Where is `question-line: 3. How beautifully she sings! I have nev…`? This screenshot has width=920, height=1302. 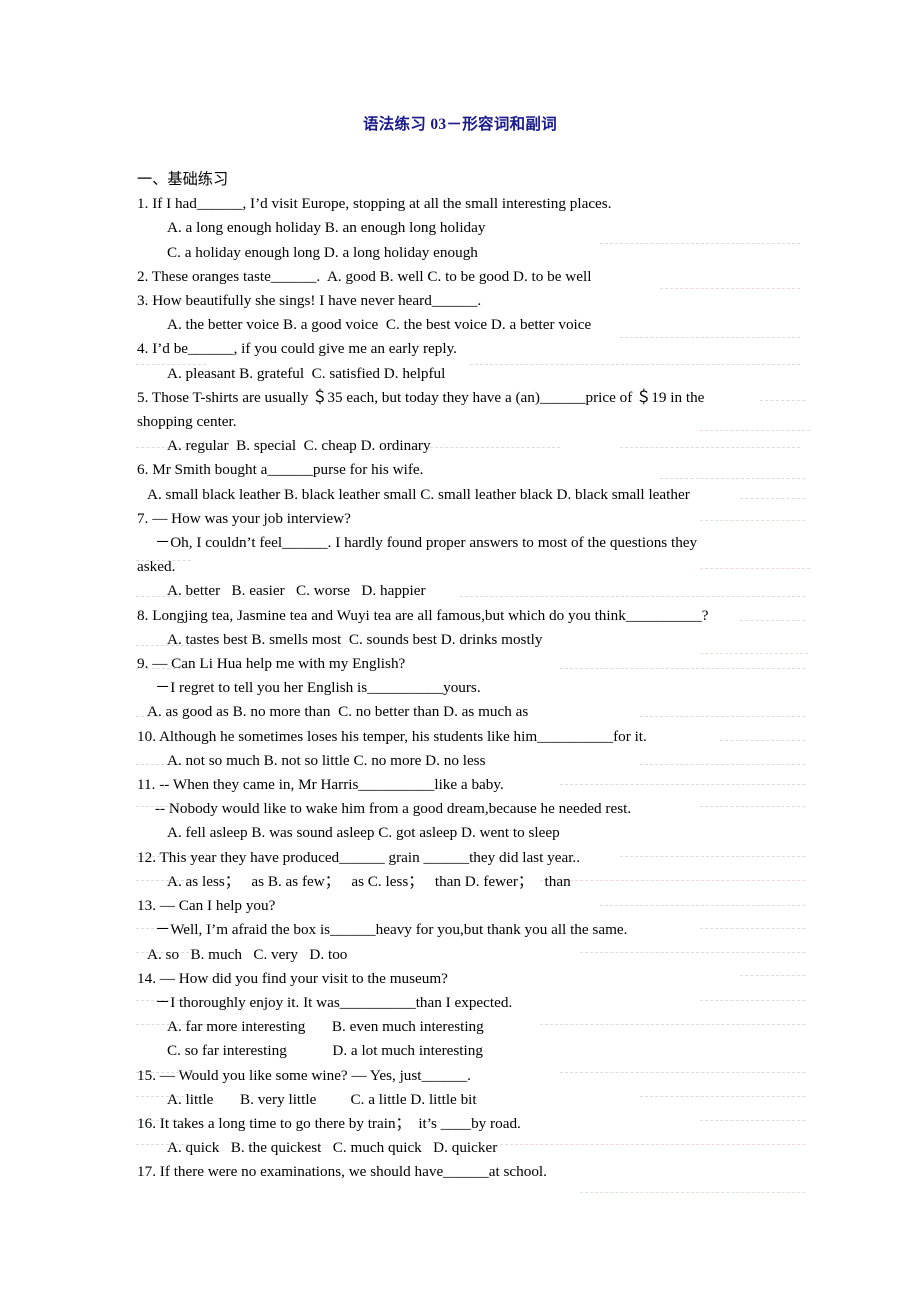
question-line: 3. How beautifully she sings! I have nev… is located at coordinates (309, 301).